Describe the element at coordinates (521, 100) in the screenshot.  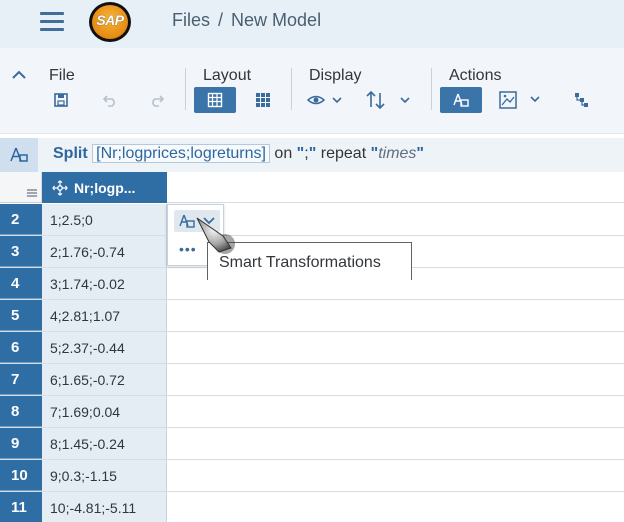
I see `image-icon` at that location.